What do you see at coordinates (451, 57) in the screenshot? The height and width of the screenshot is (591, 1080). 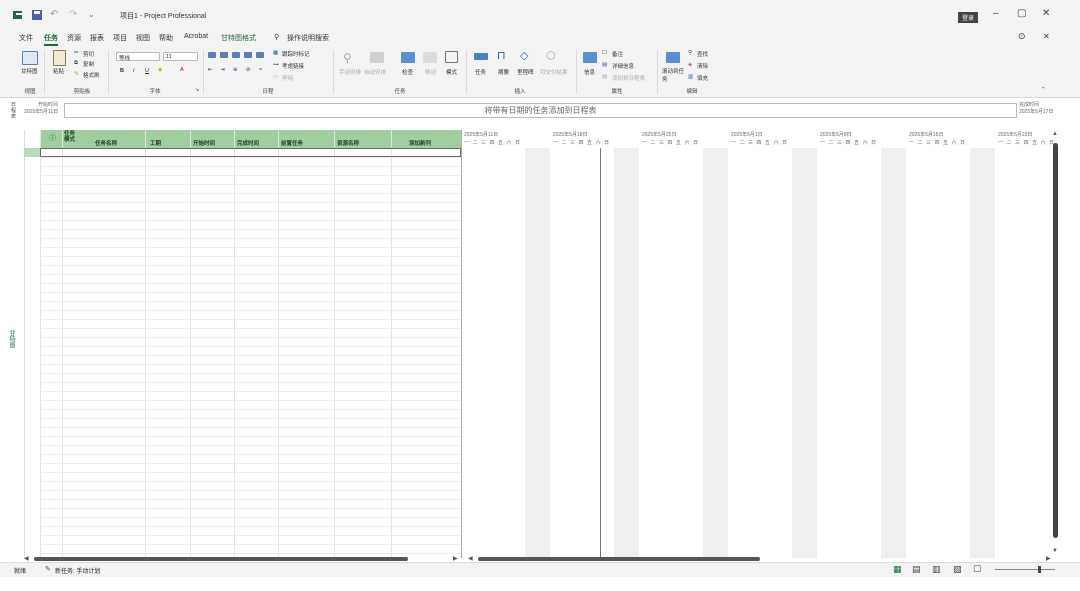 I see `mode-icon` at bounding box center [451, 57].